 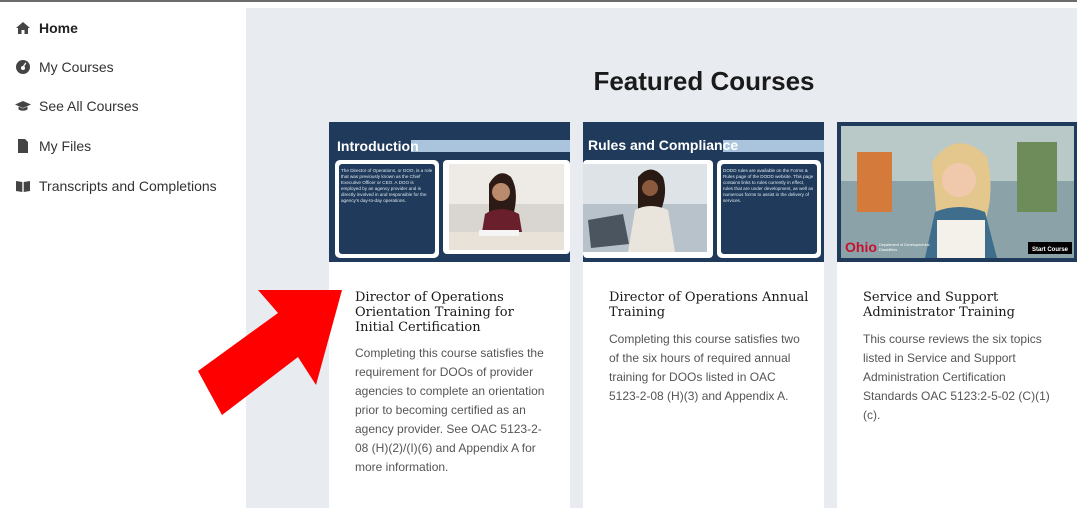 I want to click on file-icon, so click(x=23, y=146).